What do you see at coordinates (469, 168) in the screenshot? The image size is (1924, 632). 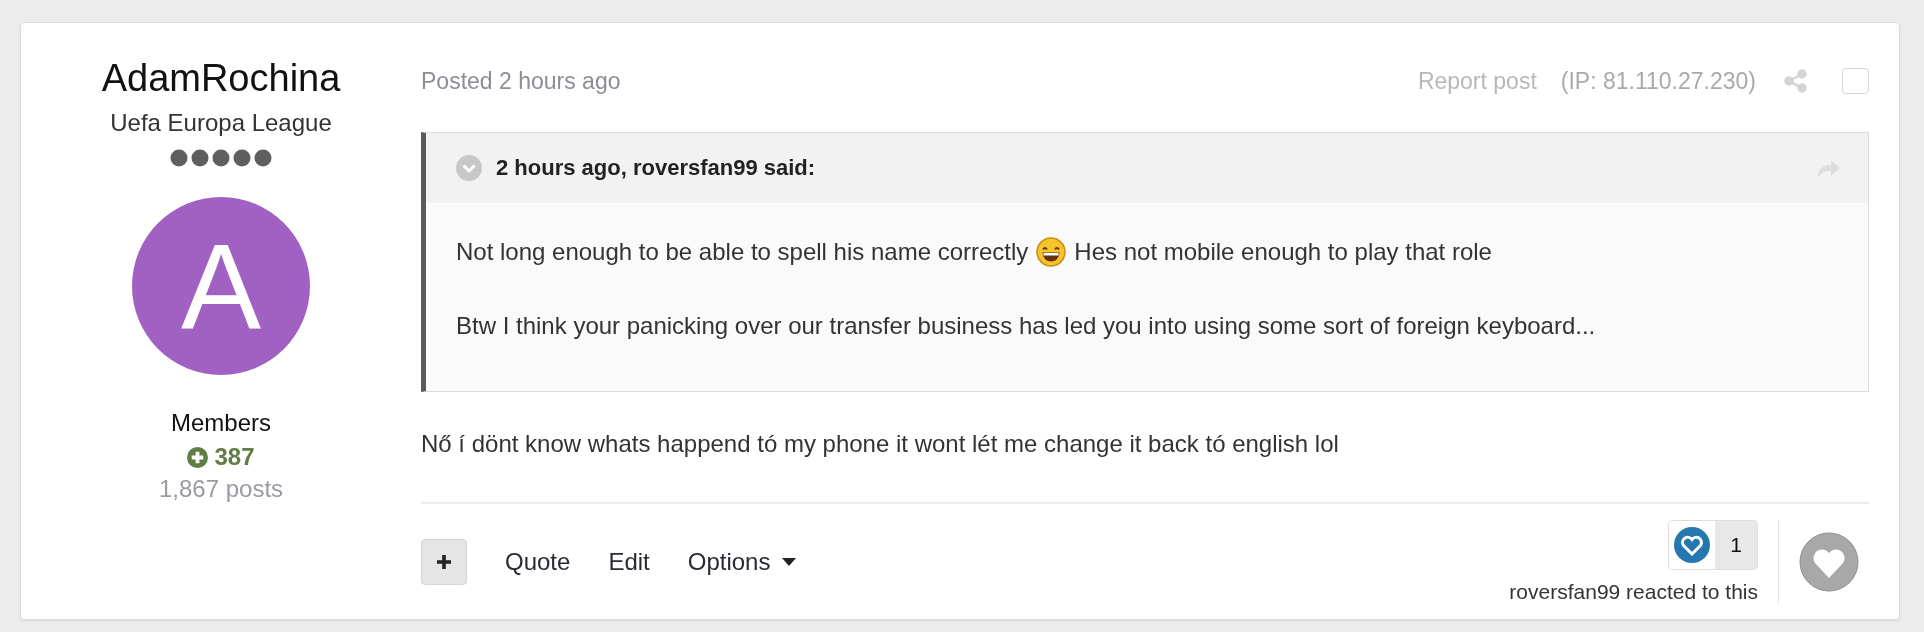 I see `collapse-icon` at bounding box center [469, 168].